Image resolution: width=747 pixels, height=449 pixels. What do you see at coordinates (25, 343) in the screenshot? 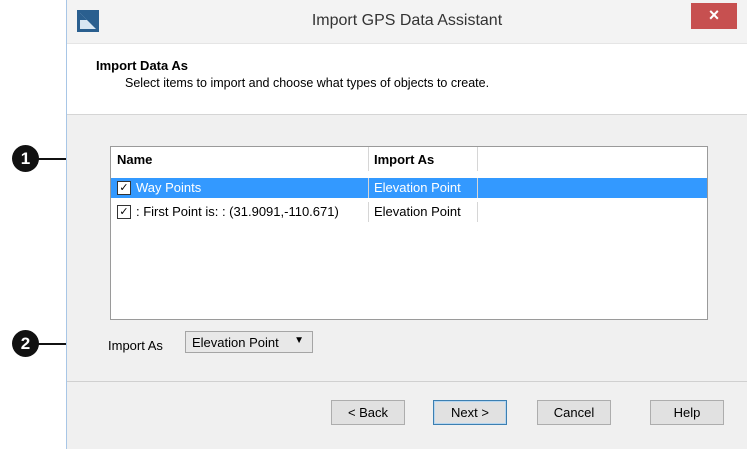
I see `callout-2-number: 2` at bounding box center [25, 343].